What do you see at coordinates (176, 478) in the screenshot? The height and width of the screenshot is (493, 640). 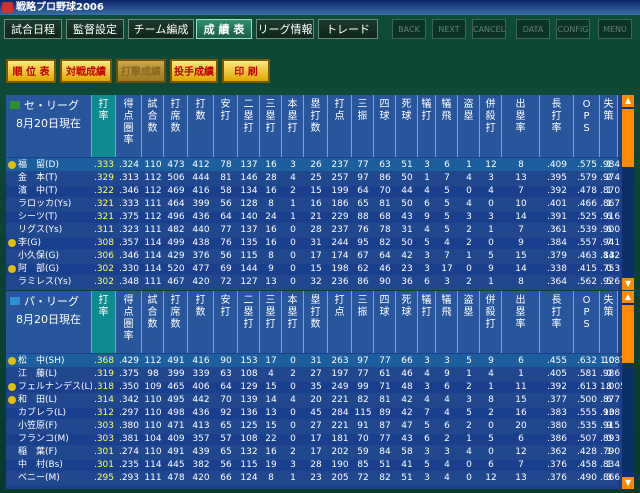 I see `stat-cell: 478` at bounding box center [176, 478].